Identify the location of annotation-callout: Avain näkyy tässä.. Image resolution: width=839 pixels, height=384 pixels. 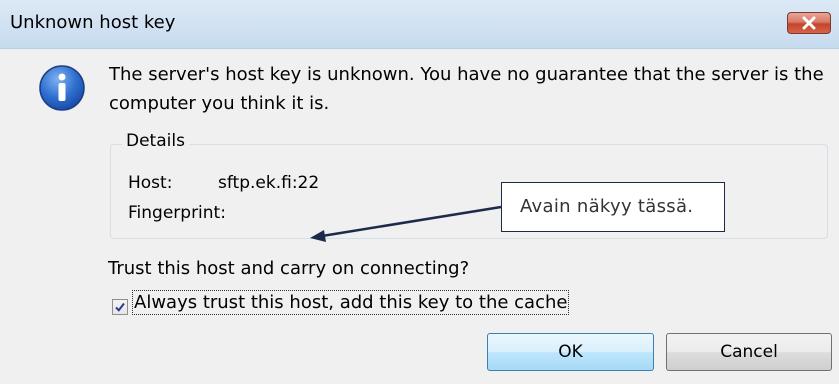
(613, 207).